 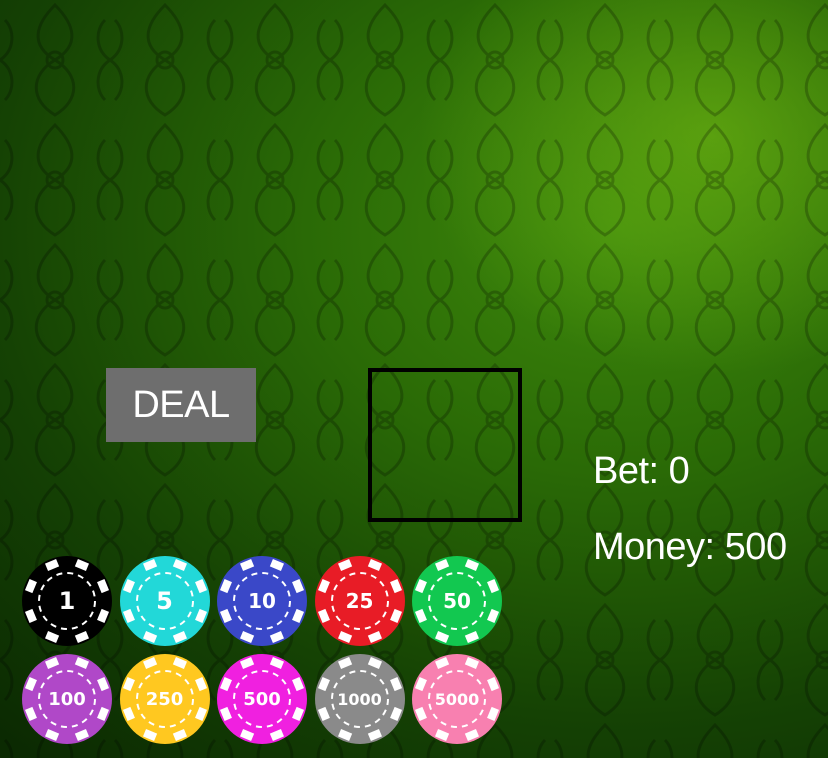 I want to click on chip-label: 1000, so click(x=359, y=699).